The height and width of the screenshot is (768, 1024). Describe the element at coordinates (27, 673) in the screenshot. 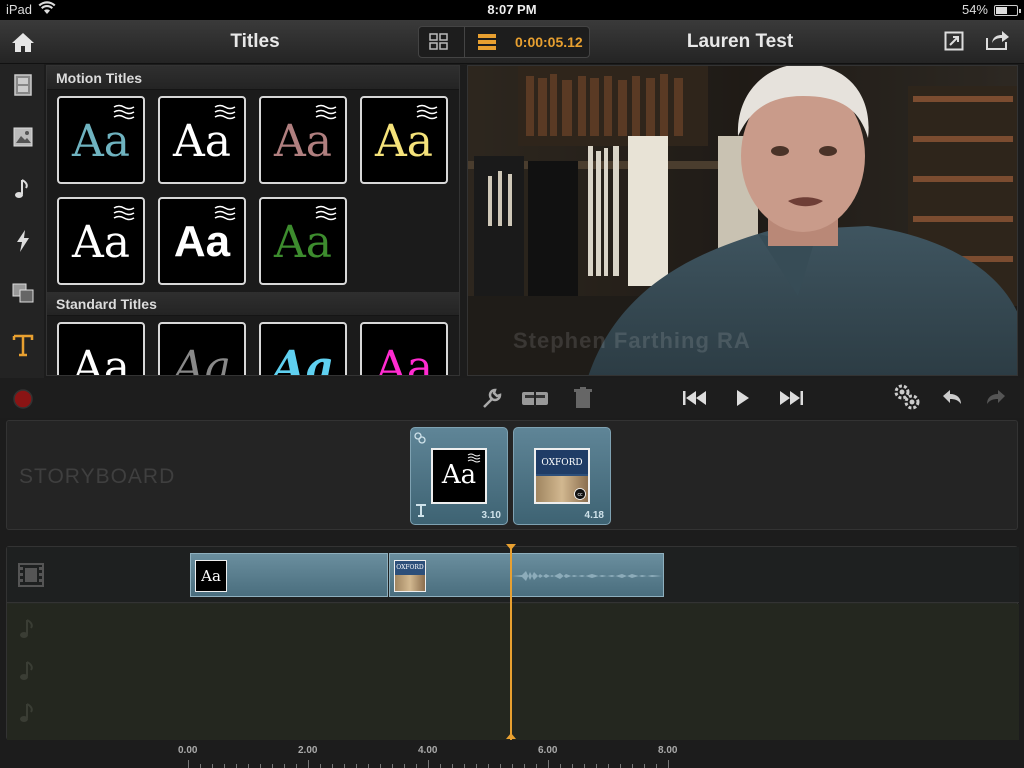

I see `music-track-icon` at that location.